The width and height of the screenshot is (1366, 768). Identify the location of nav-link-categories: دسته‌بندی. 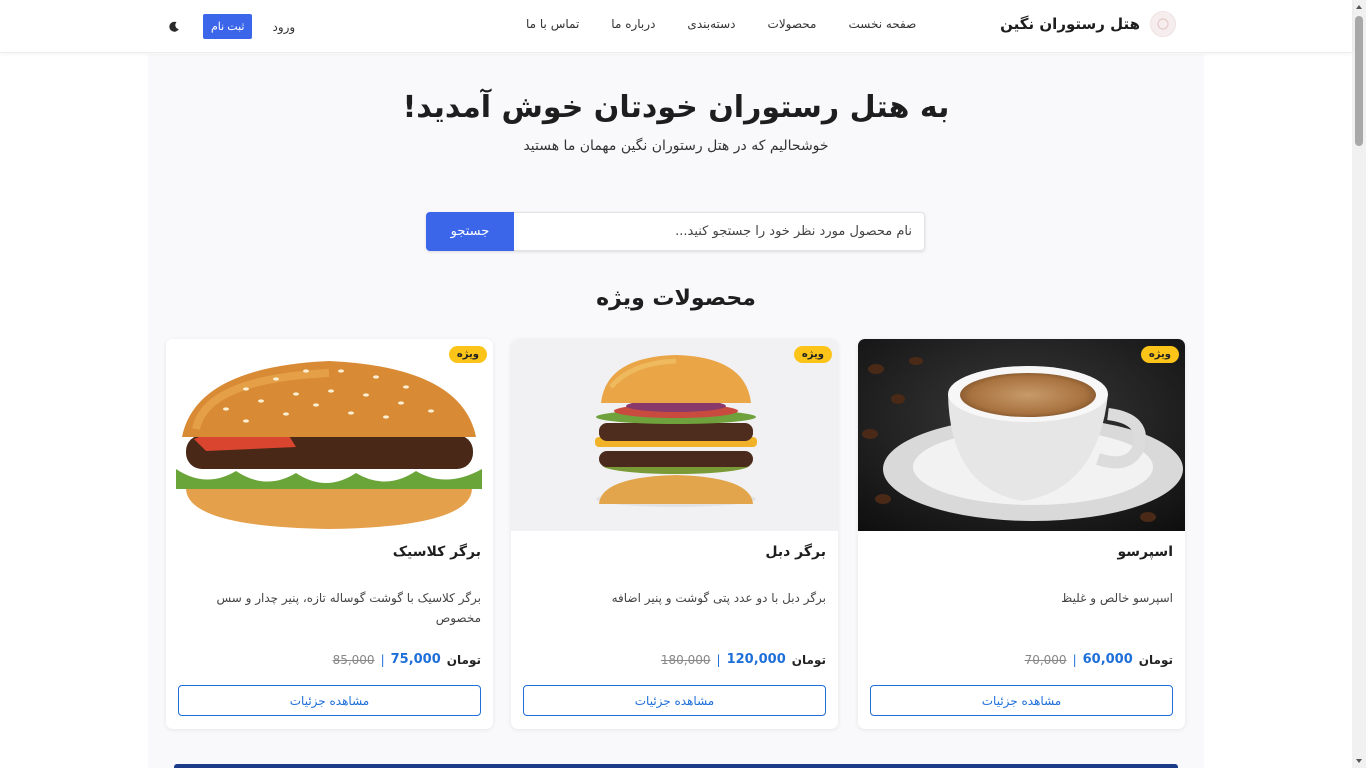
(711, 24).